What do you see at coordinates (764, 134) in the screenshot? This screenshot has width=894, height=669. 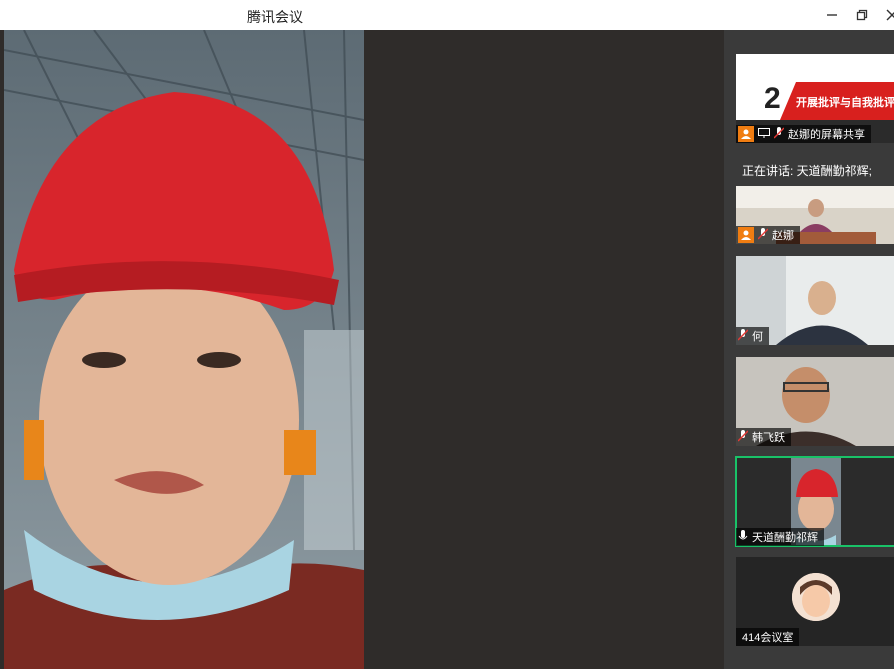 I see `screen-share-icon` at bounding box center [764, 134].